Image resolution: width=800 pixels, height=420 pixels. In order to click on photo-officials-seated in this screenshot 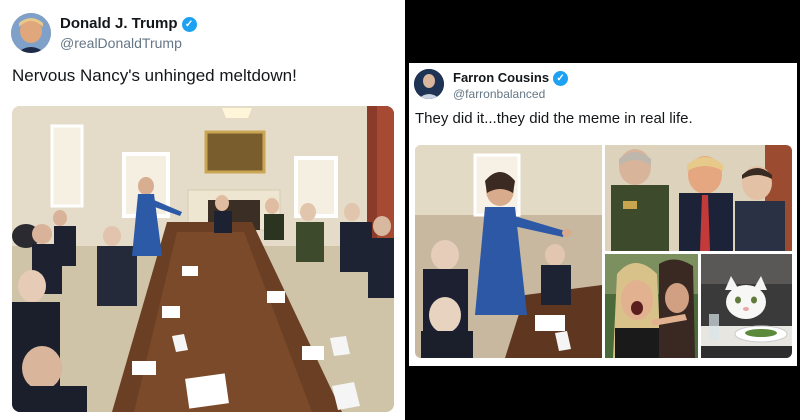, I will do `click(698, 198)`.